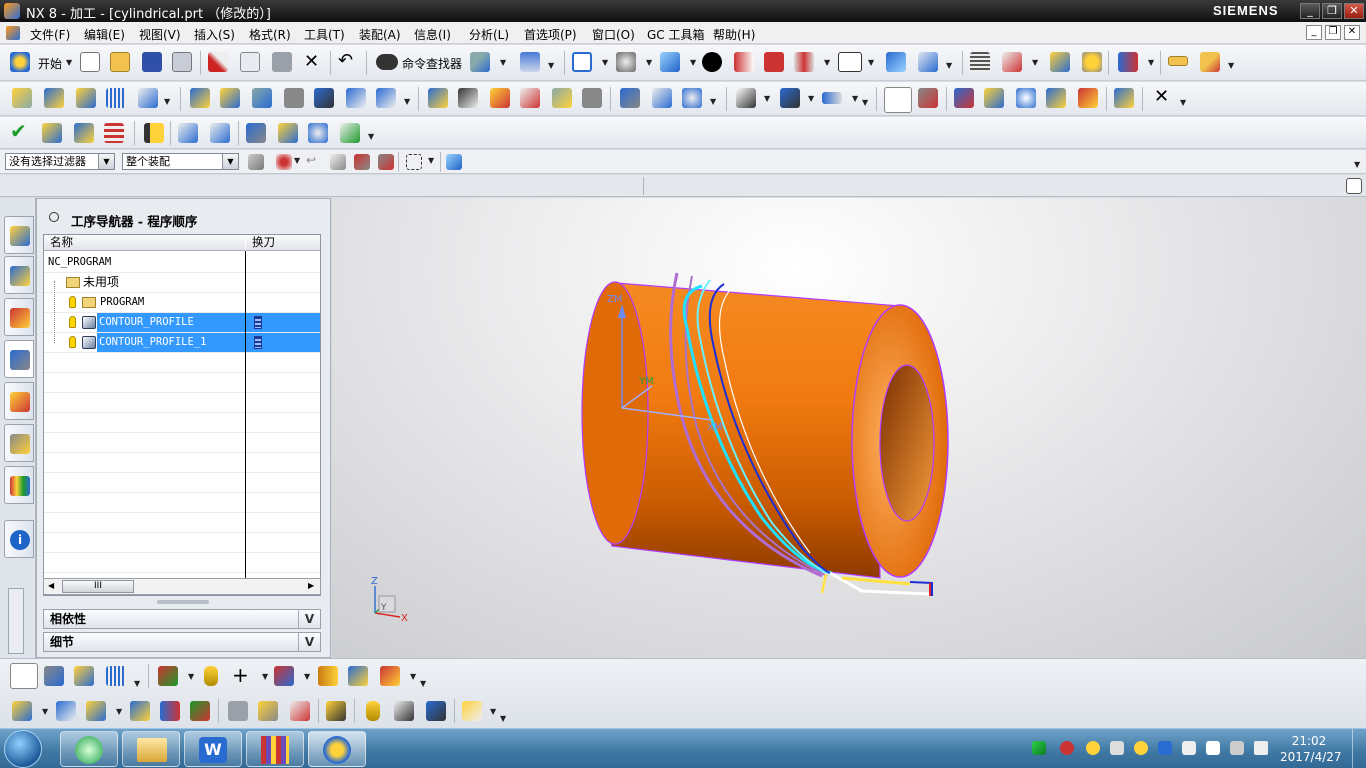 The image size is (1366, 768). I want to click on tool-library-icon, so click(1056, 98).